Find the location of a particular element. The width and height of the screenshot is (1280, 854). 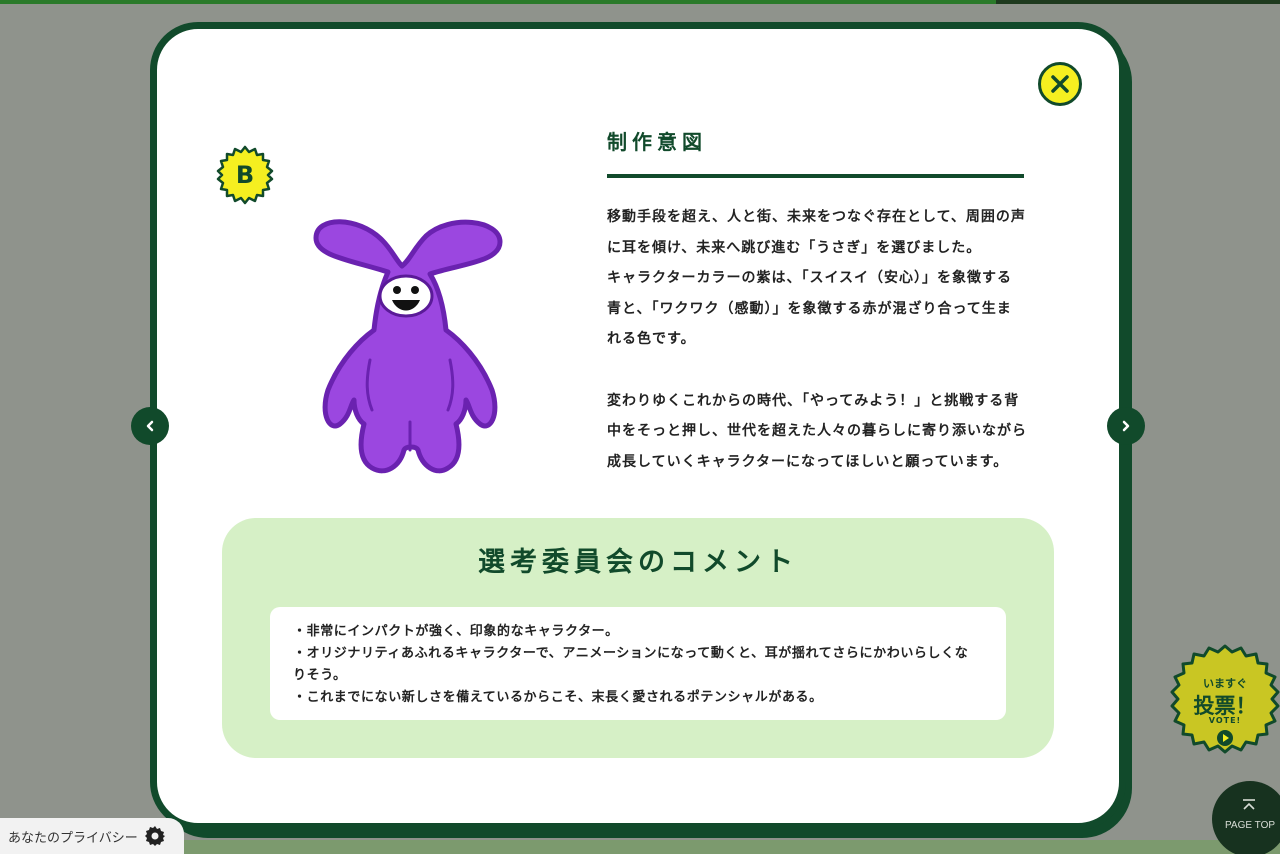

next-character-button is located at coordinates (1126, 426).